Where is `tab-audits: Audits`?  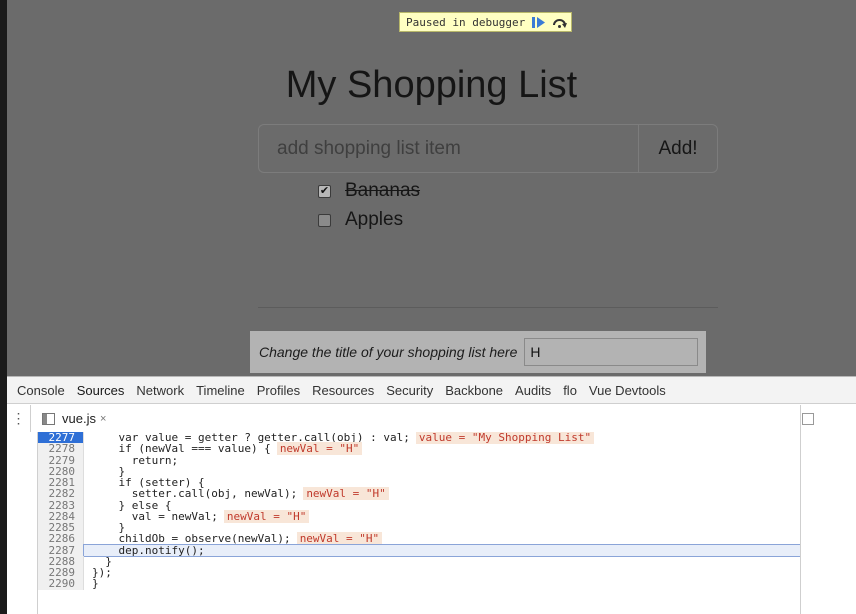 tab-audits: Audits is located at coordinates (533, 390).